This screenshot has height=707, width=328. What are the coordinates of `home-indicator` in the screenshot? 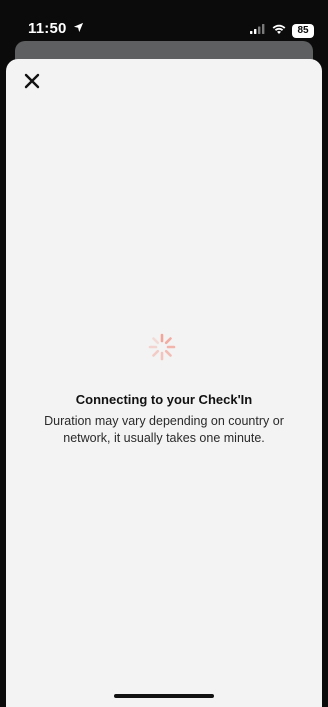 It's located at (164, 696).